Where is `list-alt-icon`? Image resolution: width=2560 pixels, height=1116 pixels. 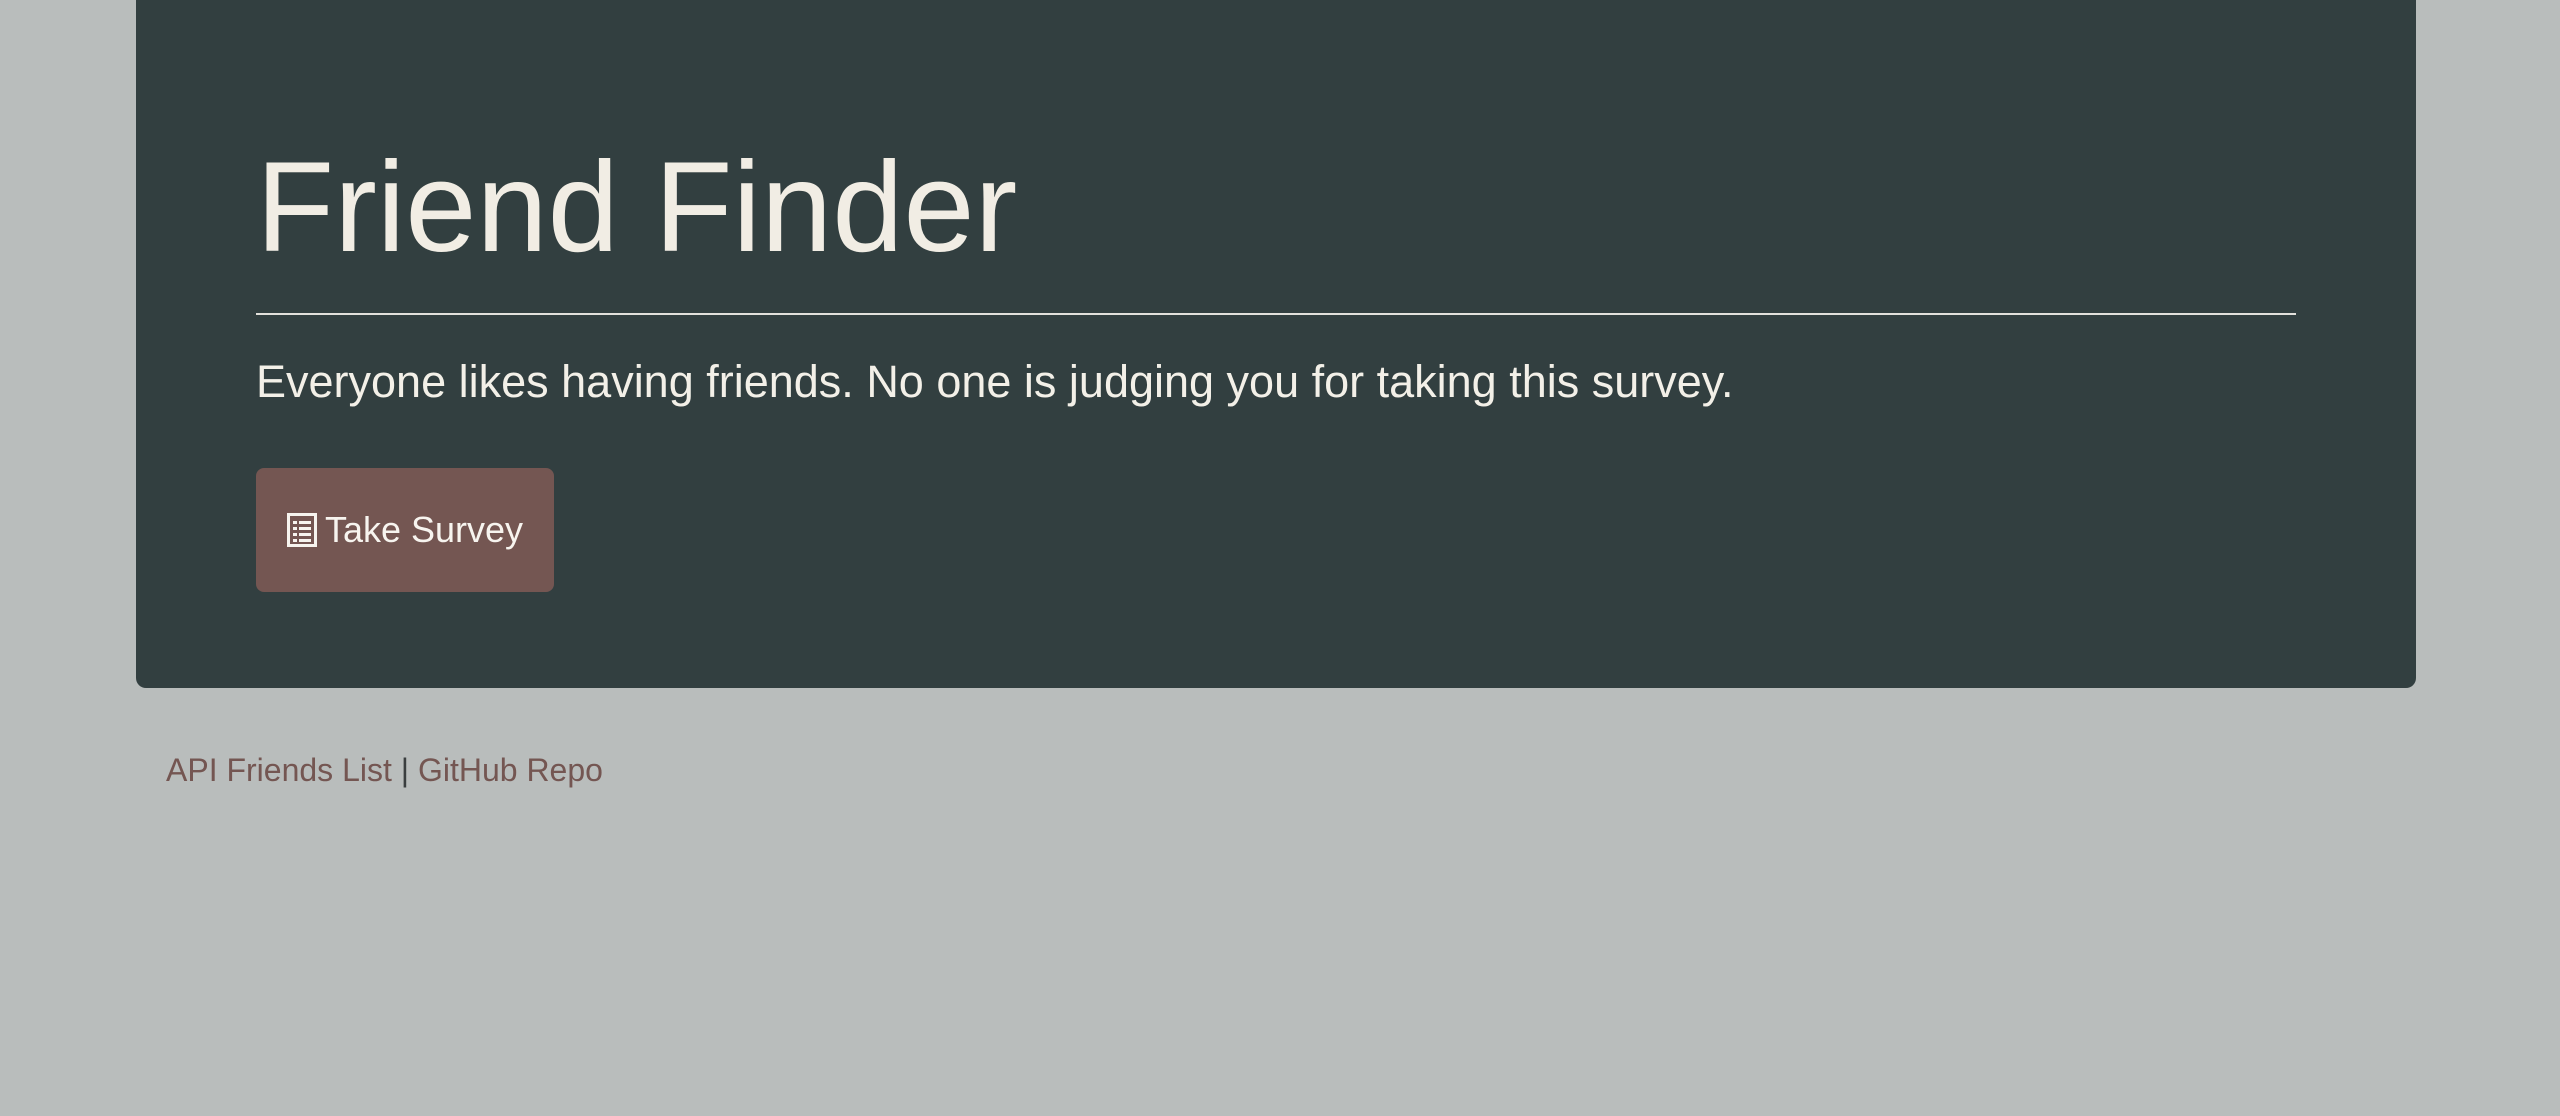 list-alt-icon is located at coordinates (301, 530).